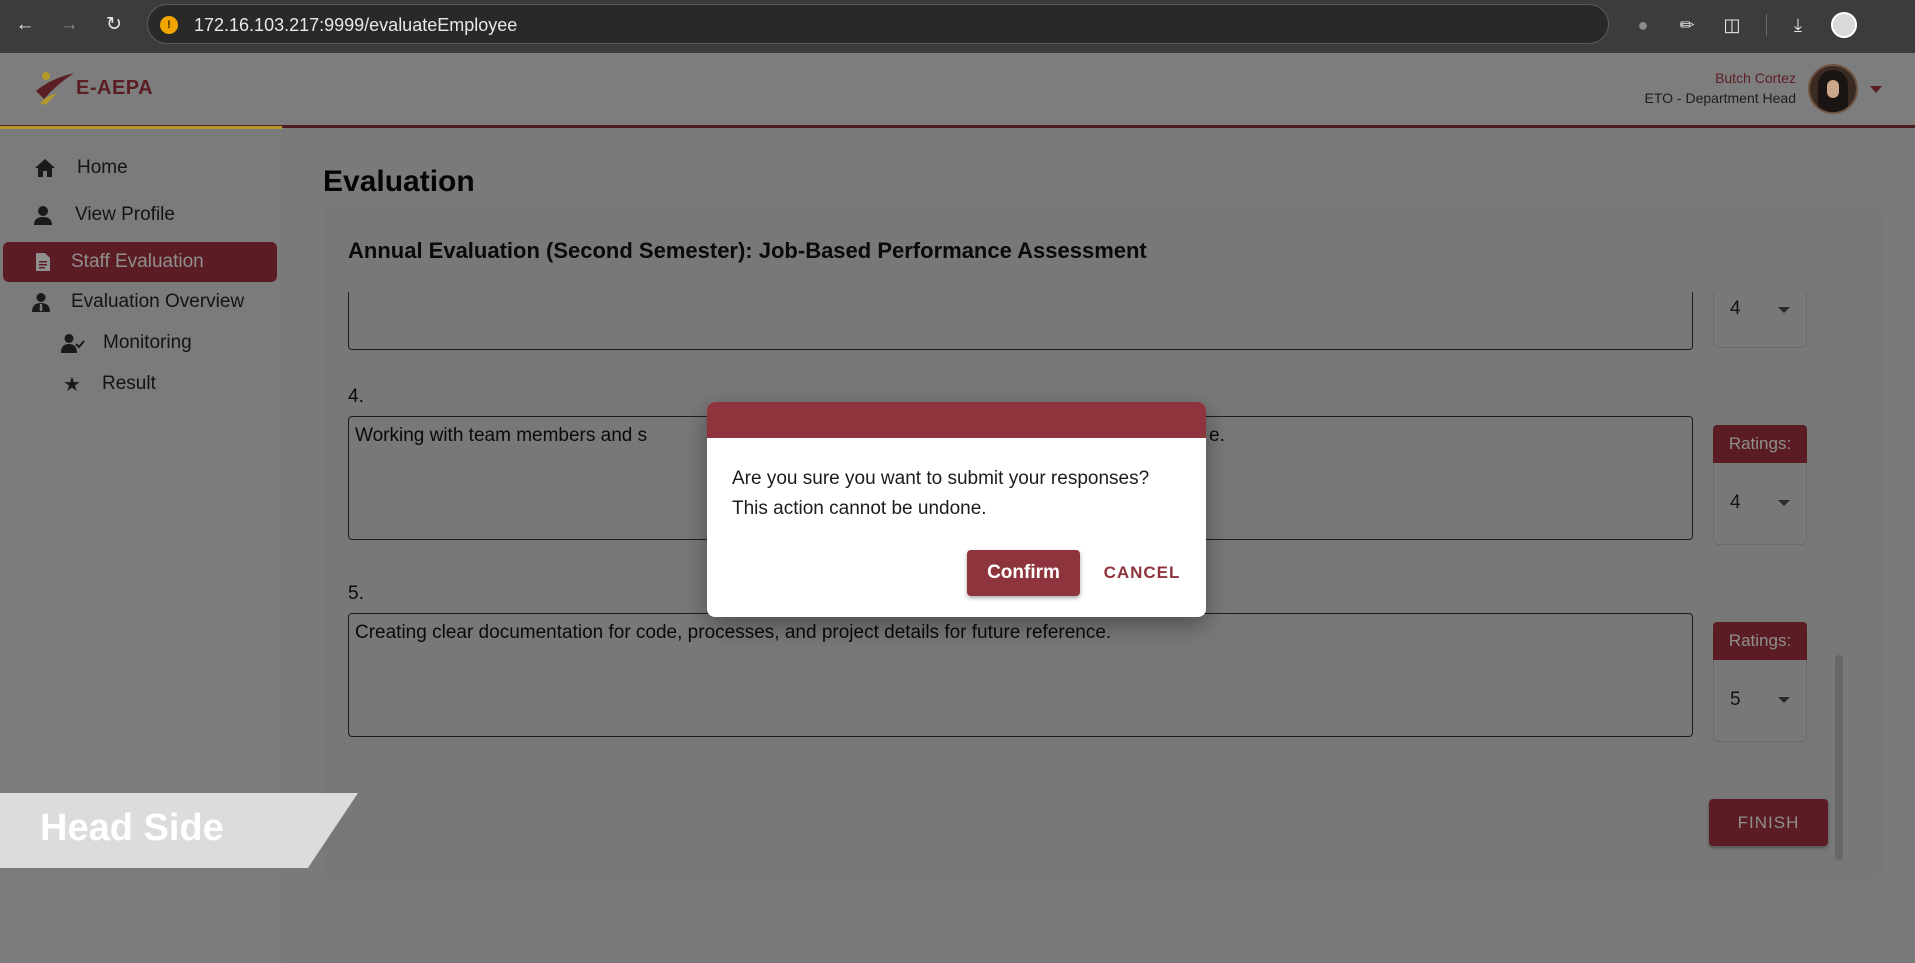  I want to click on site-info-icon: !, so click(169, 25).